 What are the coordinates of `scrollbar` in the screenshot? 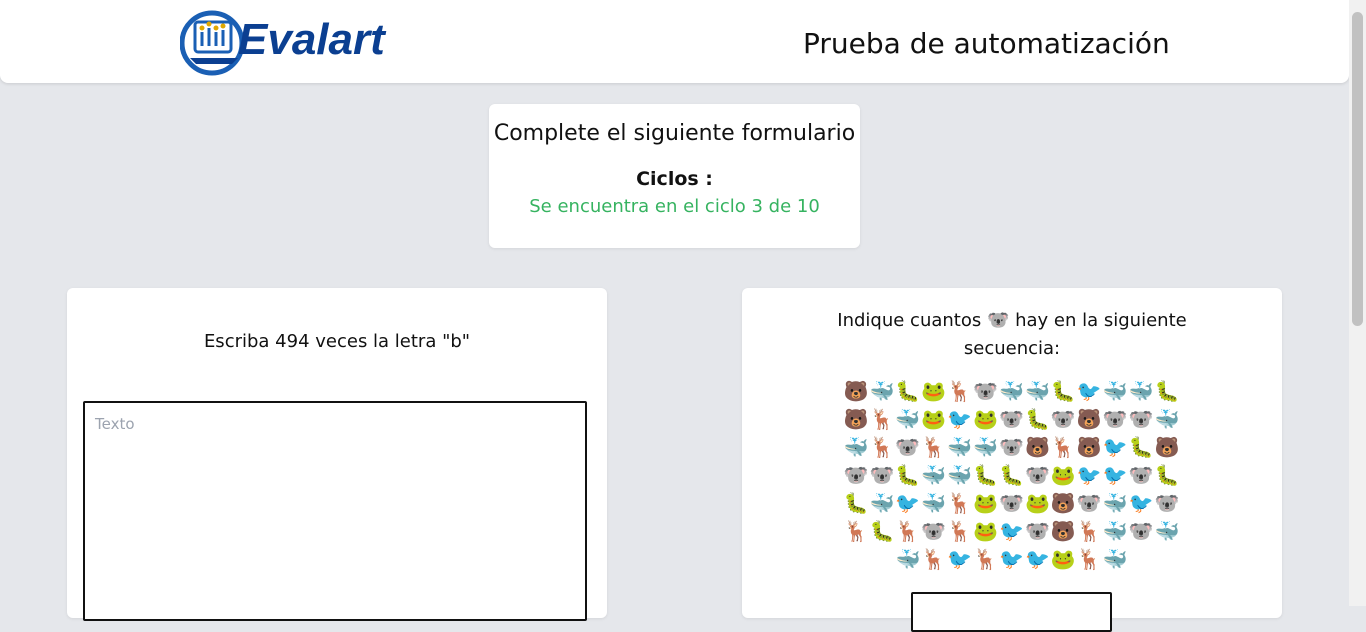 It's located at (1357, 303).